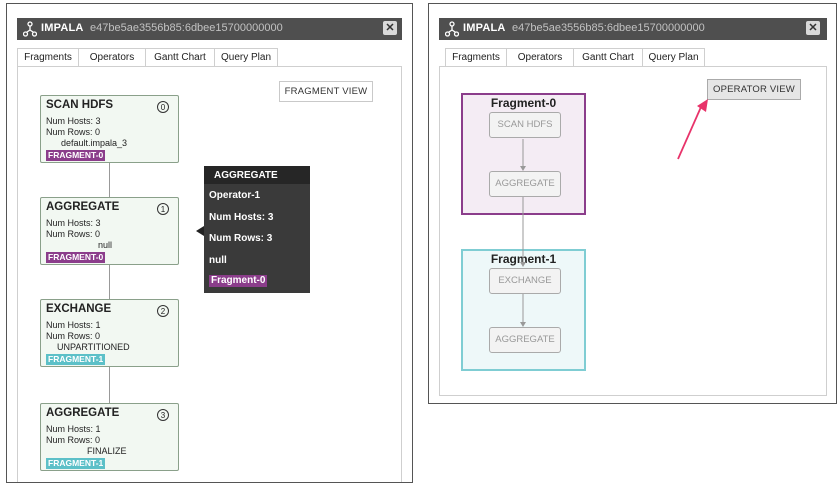 The height and width of the screenshot is (485, 840). I want to click on node-detail: FINALIZE, so click(107, 451).